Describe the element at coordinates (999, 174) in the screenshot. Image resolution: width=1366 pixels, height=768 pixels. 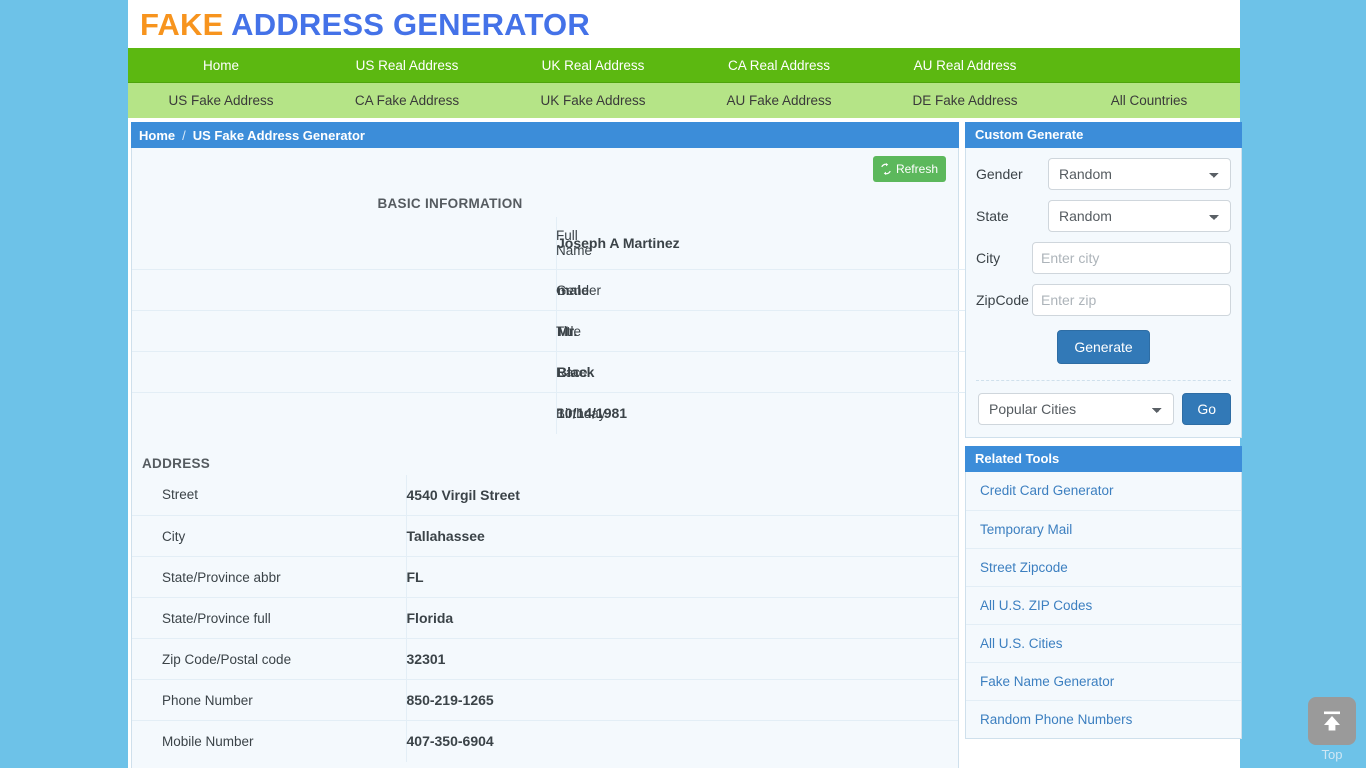
I see `gender-label: Gender` at that location.